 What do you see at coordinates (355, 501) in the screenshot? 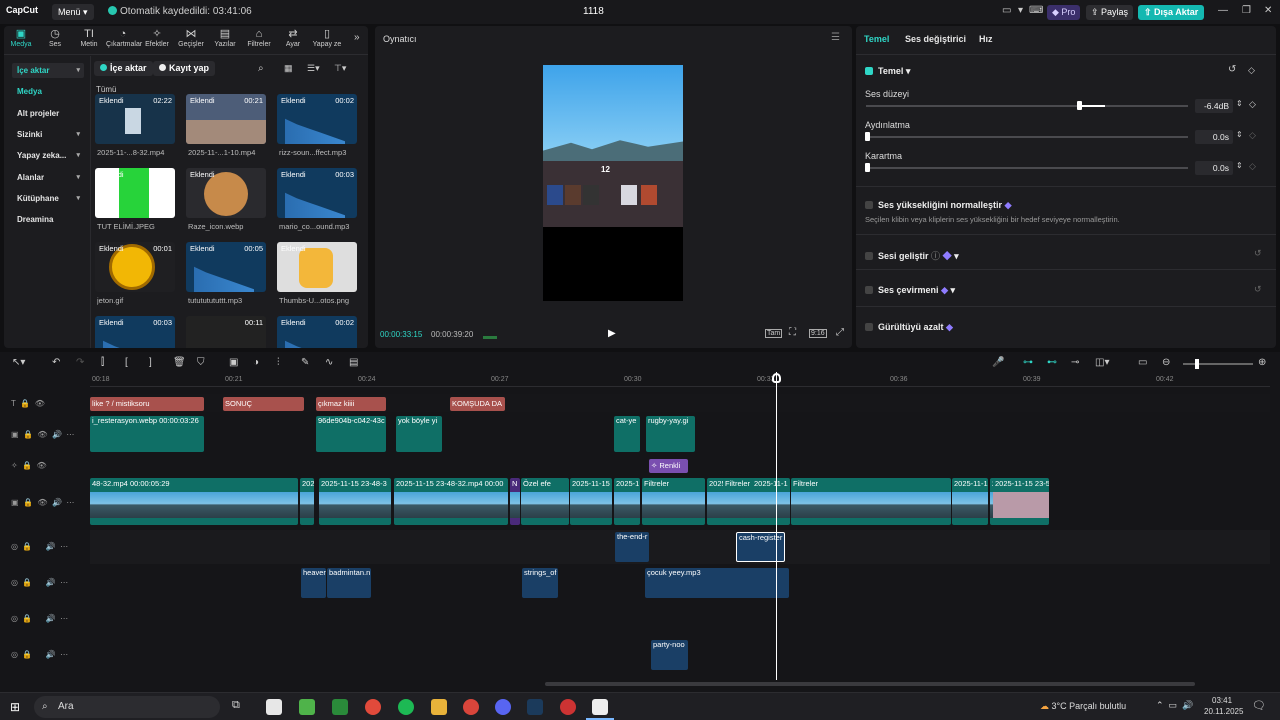
I see `video-clip: 2025-11-15 23-48-3` at bounding box center [355, 501].